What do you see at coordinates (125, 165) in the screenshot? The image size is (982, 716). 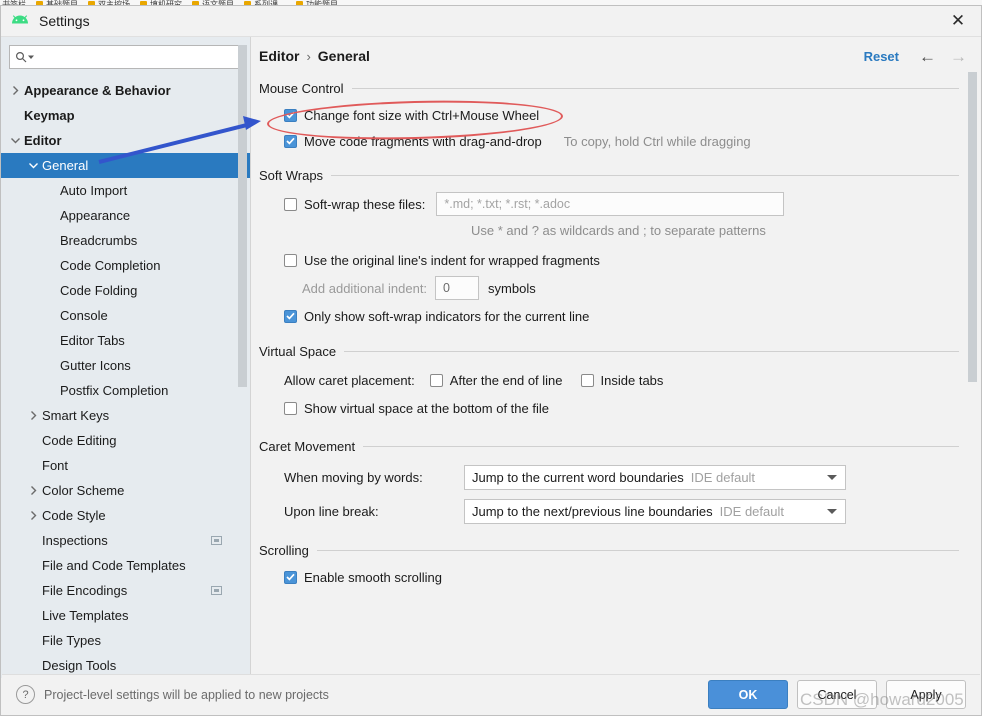 I see `sidebar-item-general: General` at bounding box center [125, 165].